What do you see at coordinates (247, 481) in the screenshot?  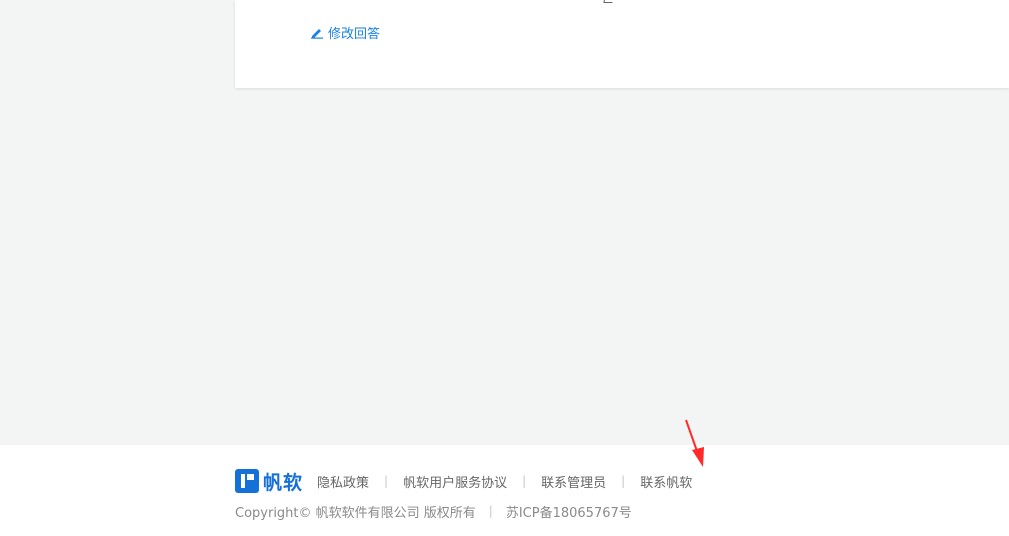 I see `fanruan-logo-icon` at bounding box center [247, 481].